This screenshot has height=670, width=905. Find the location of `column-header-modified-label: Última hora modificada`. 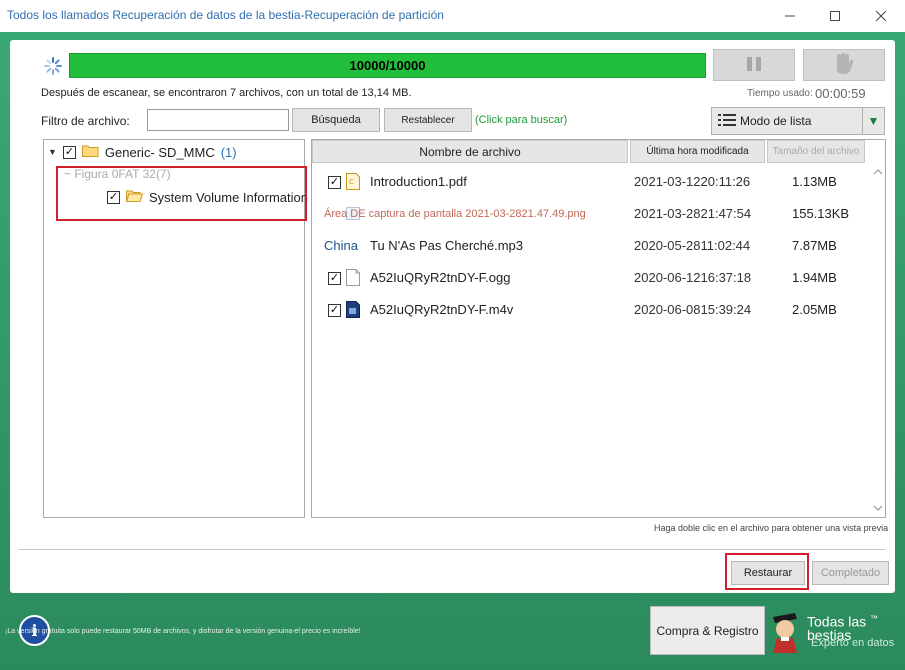

column-header-modified-label: Última hora modificada is located at coordinates (697, 151).